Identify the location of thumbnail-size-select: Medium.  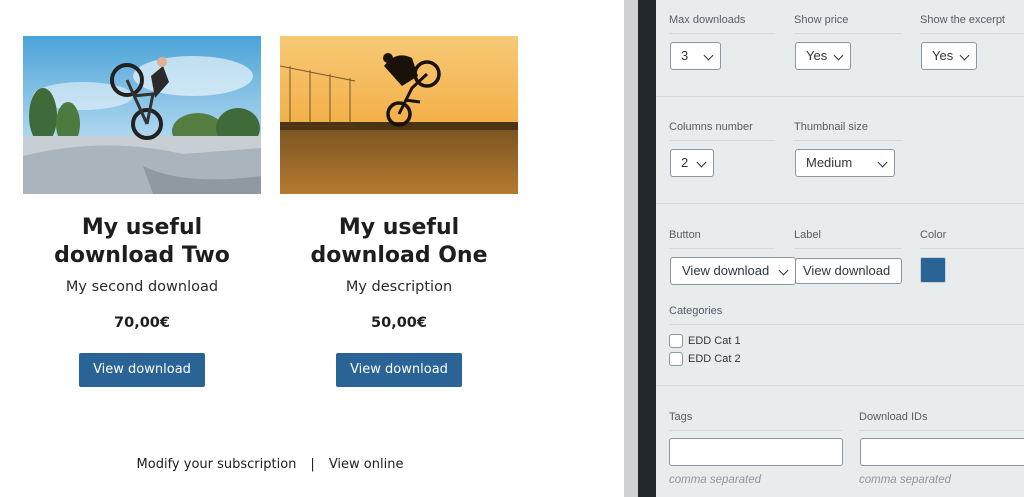
(845, 163).